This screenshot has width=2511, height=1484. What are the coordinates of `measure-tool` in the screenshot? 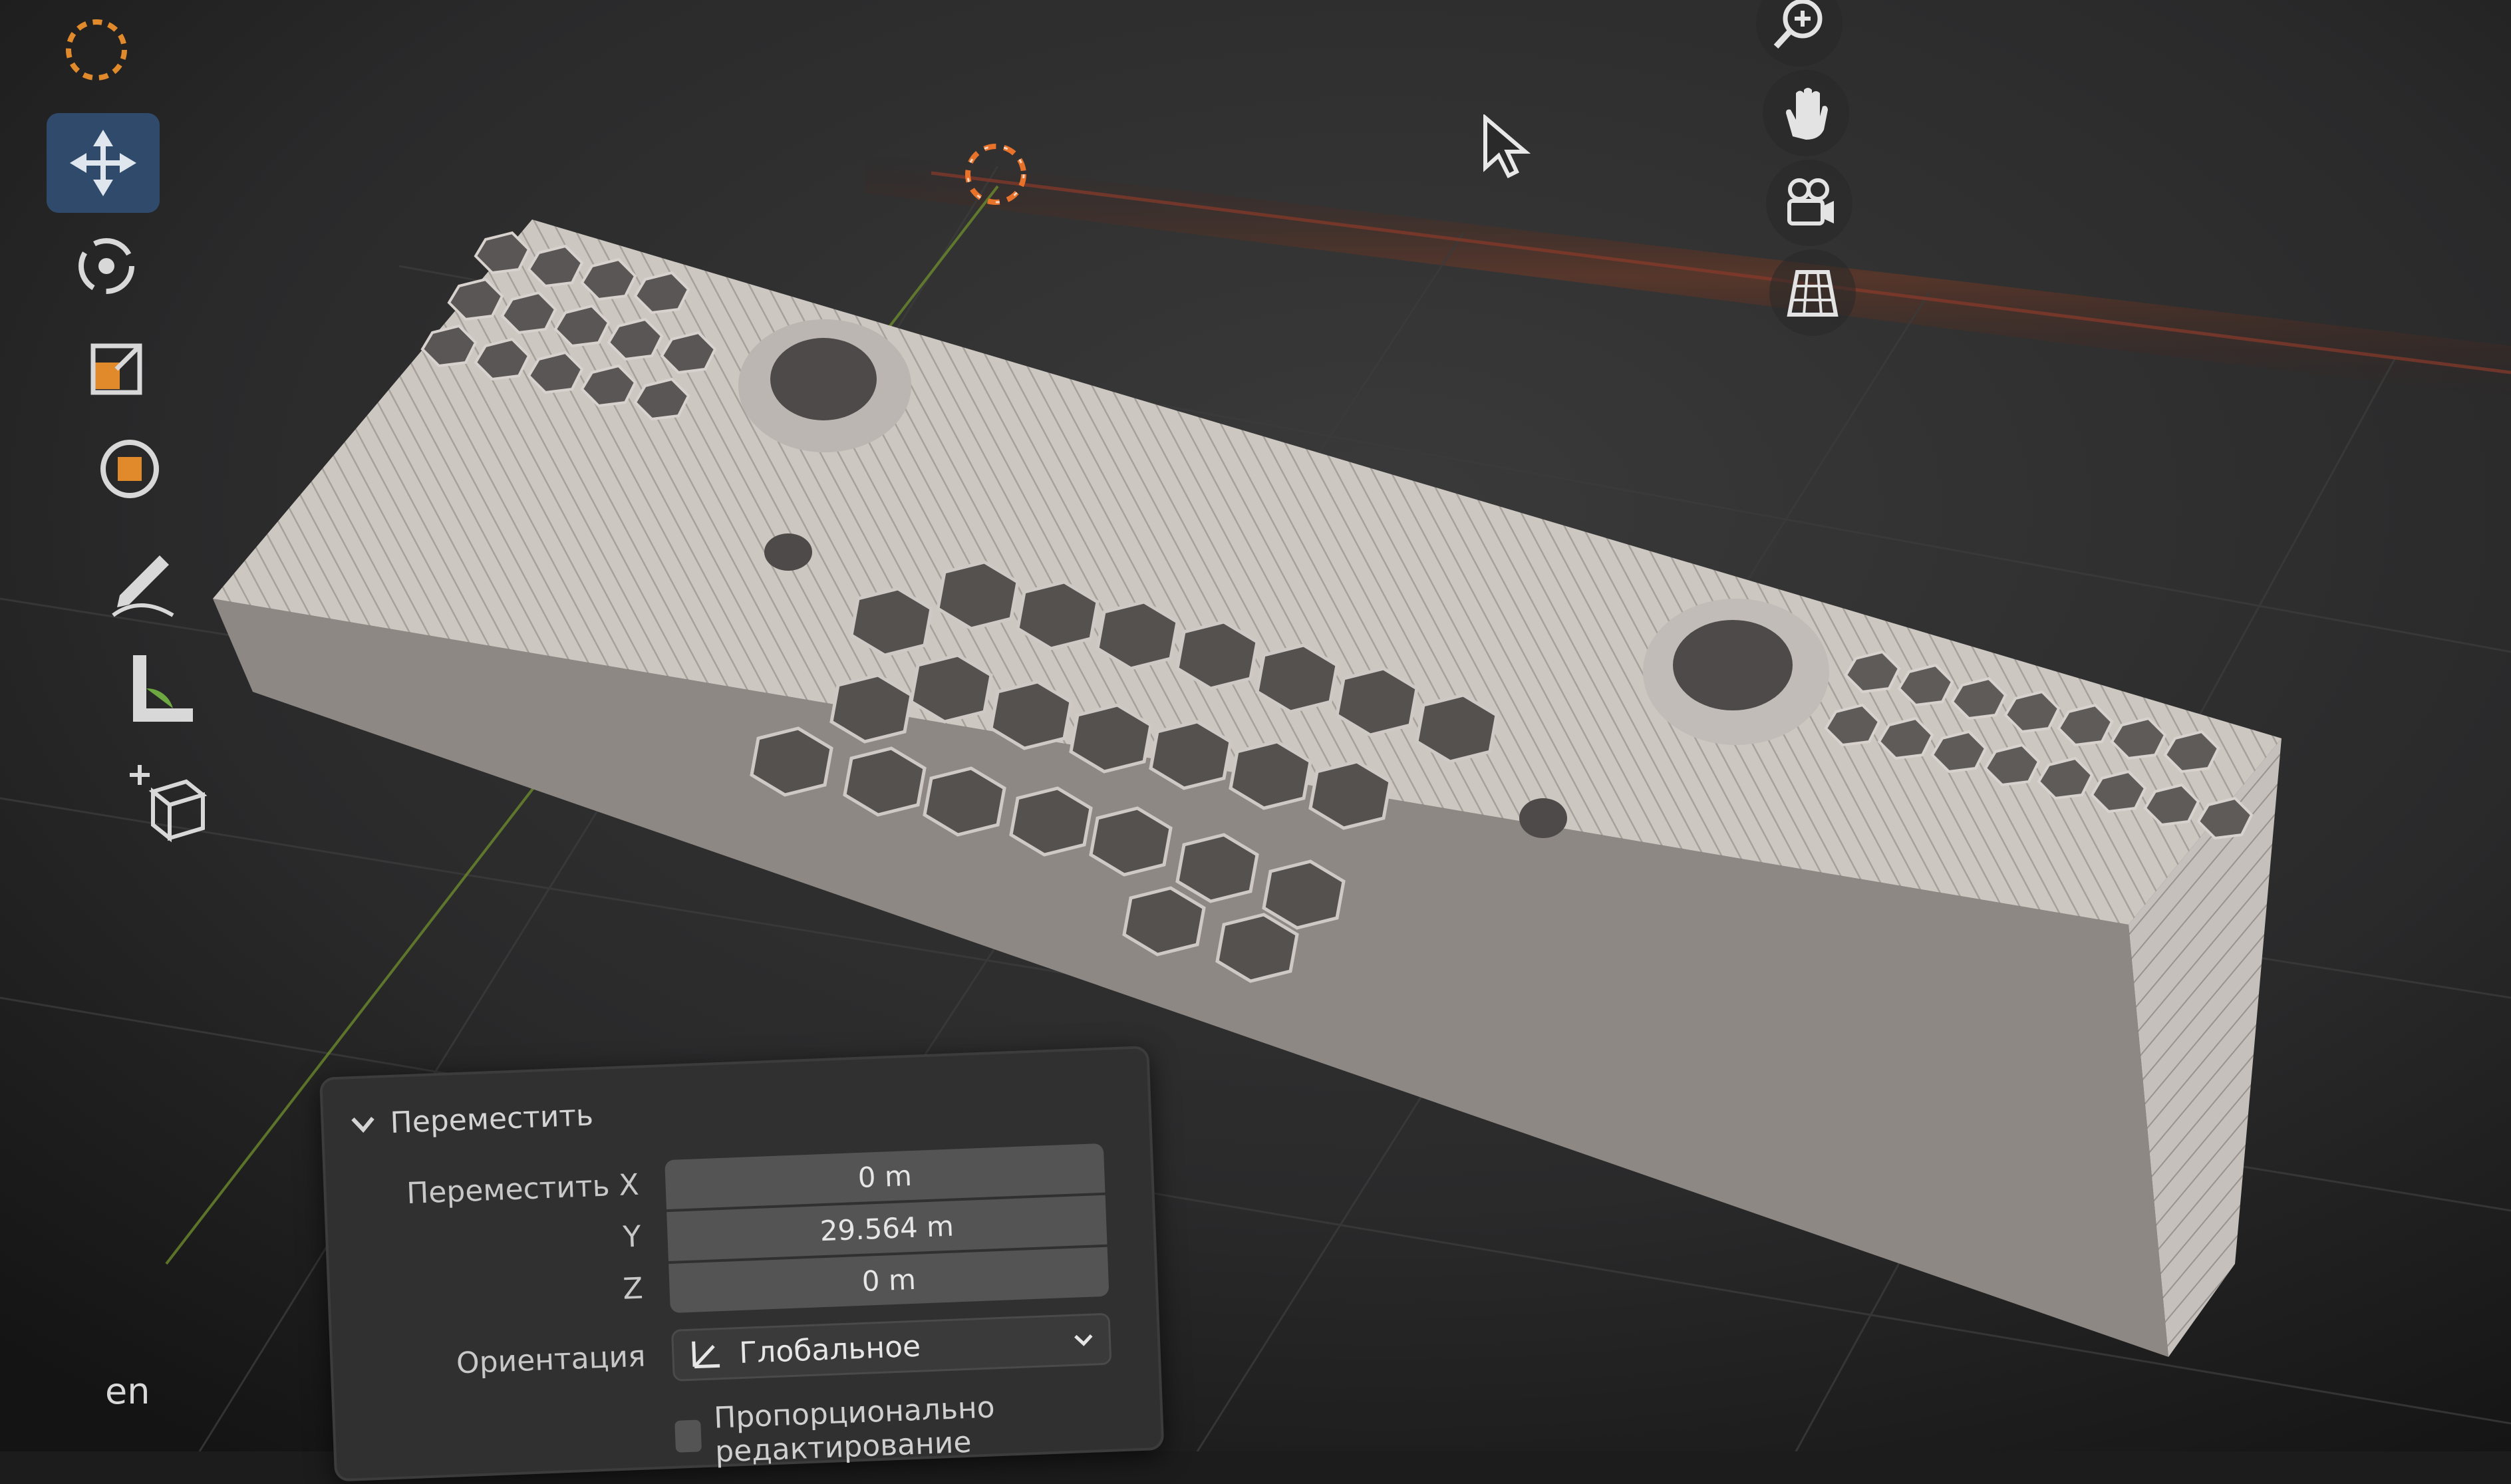 It's located at (159, 692).